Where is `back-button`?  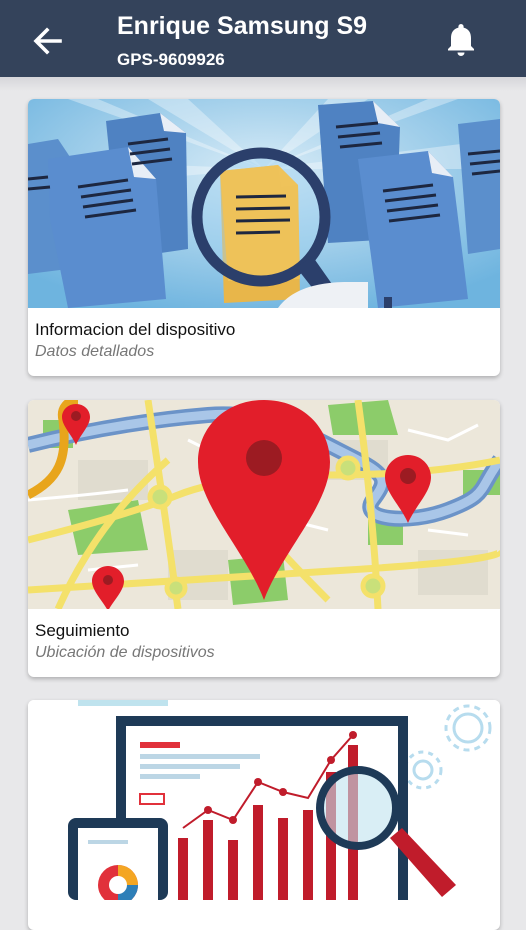
back-button is located at coordinates (47, 41).